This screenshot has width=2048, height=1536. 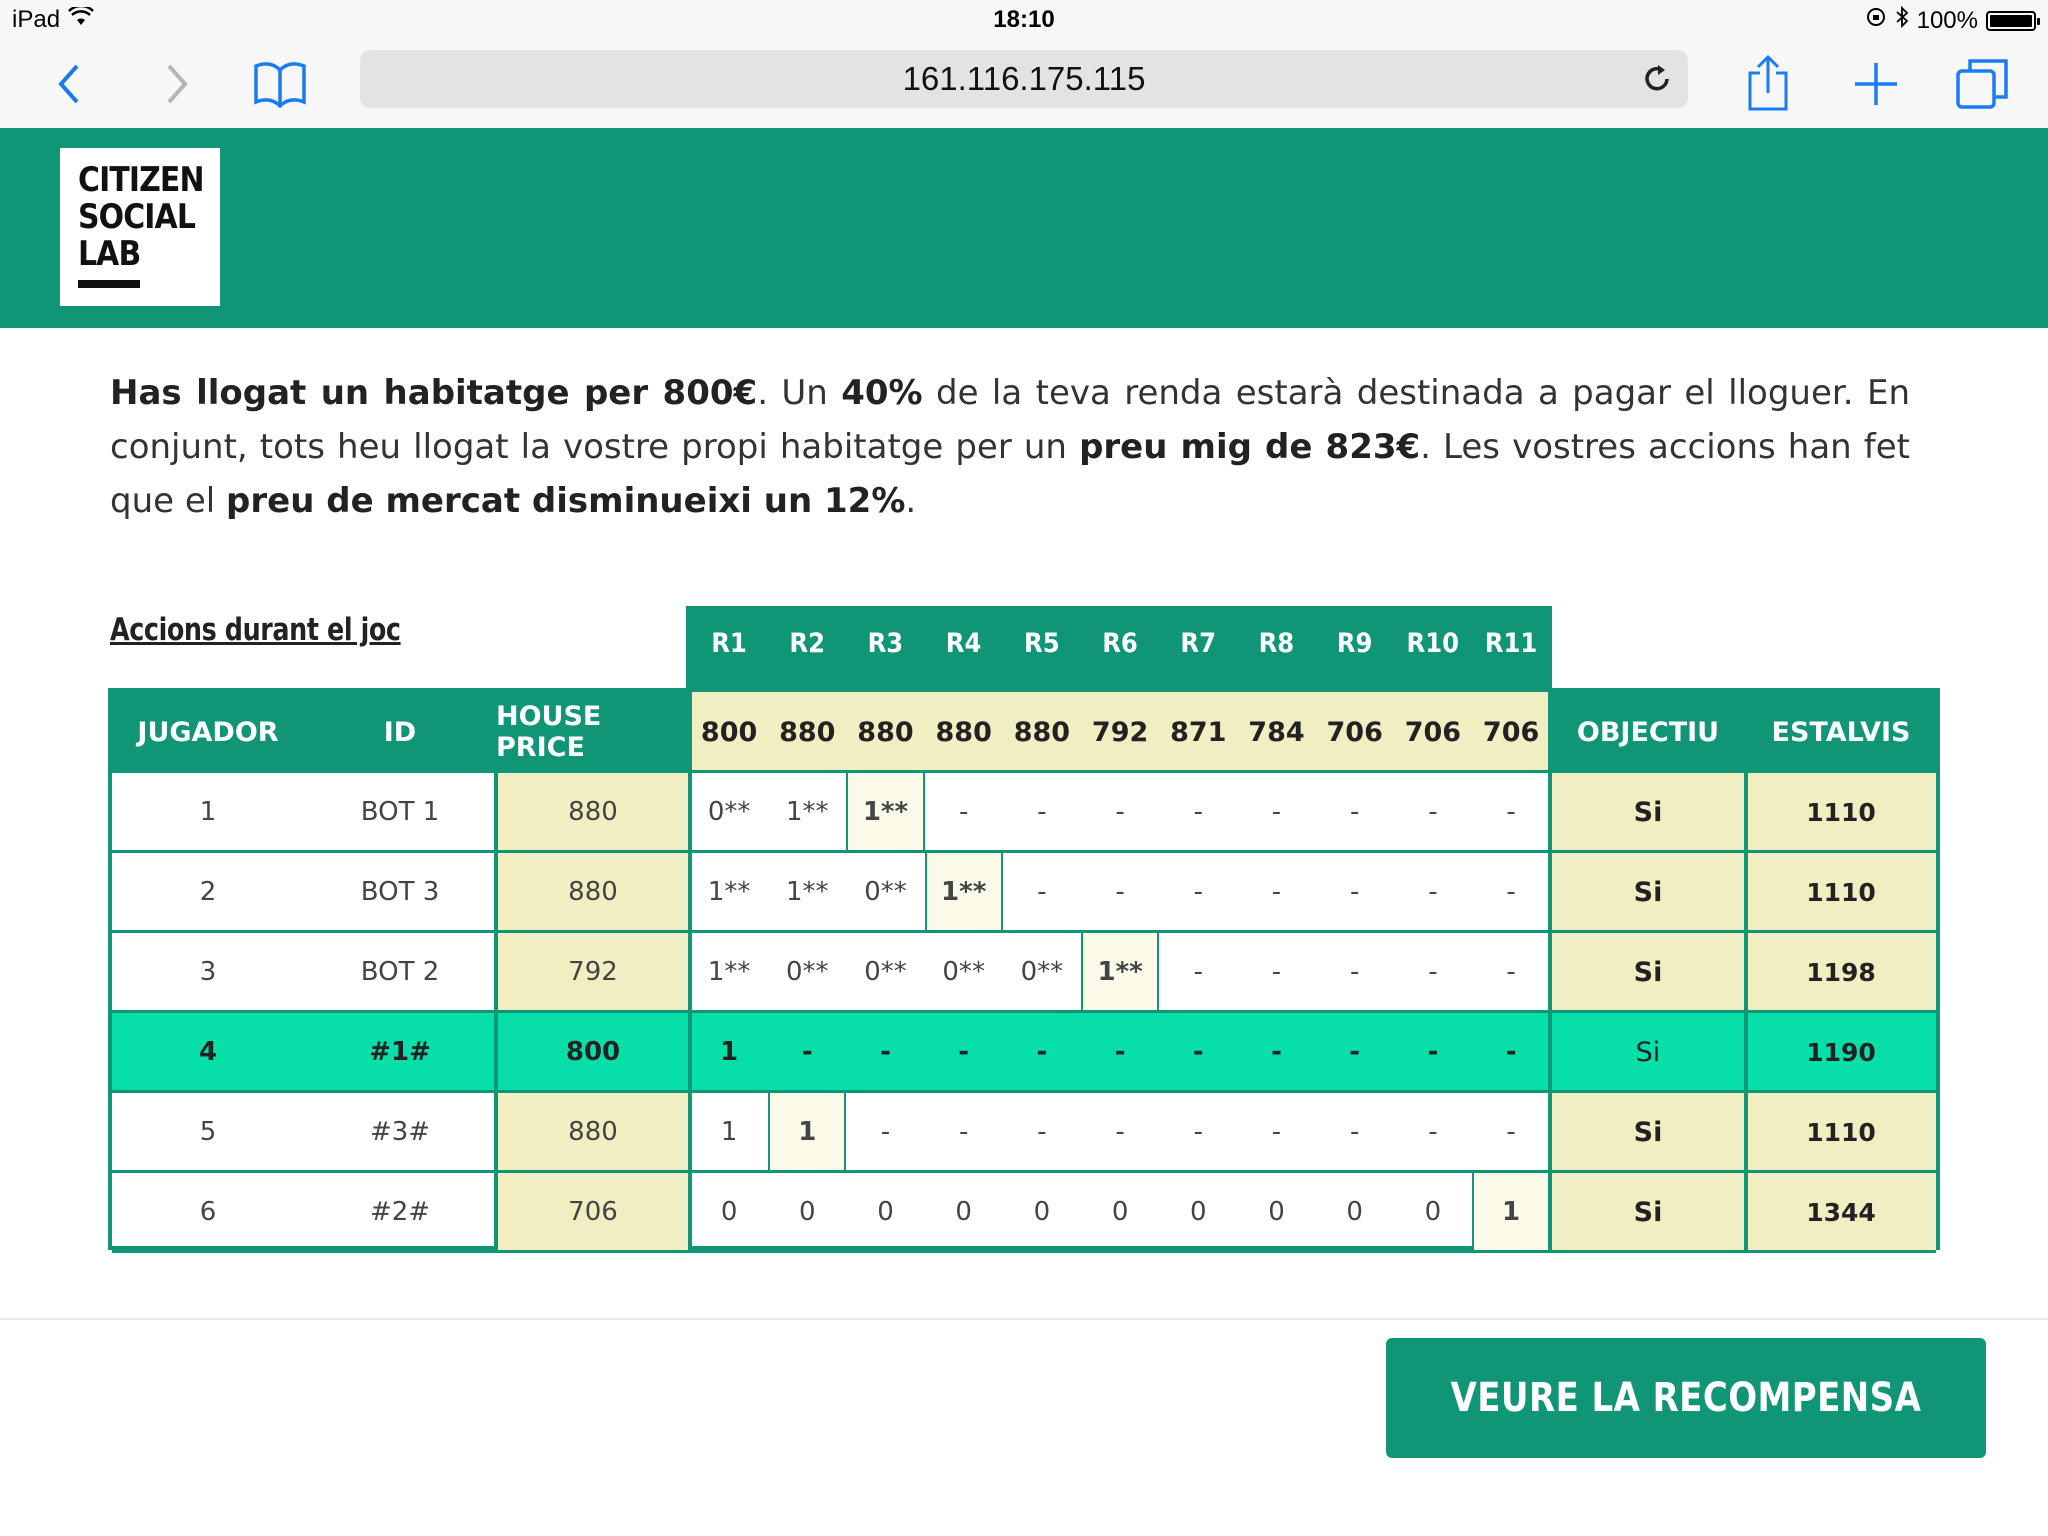 I want to click on logo-underline, so click(x=109, y=284).